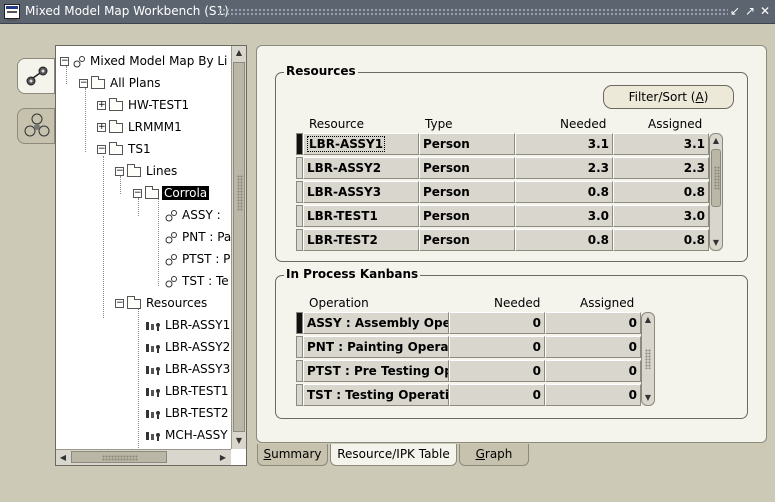 The height and width of the screenshot is (502, 775). I want to click on tree-node-lrmmm1: + LRMMM1, so click(140, 127).